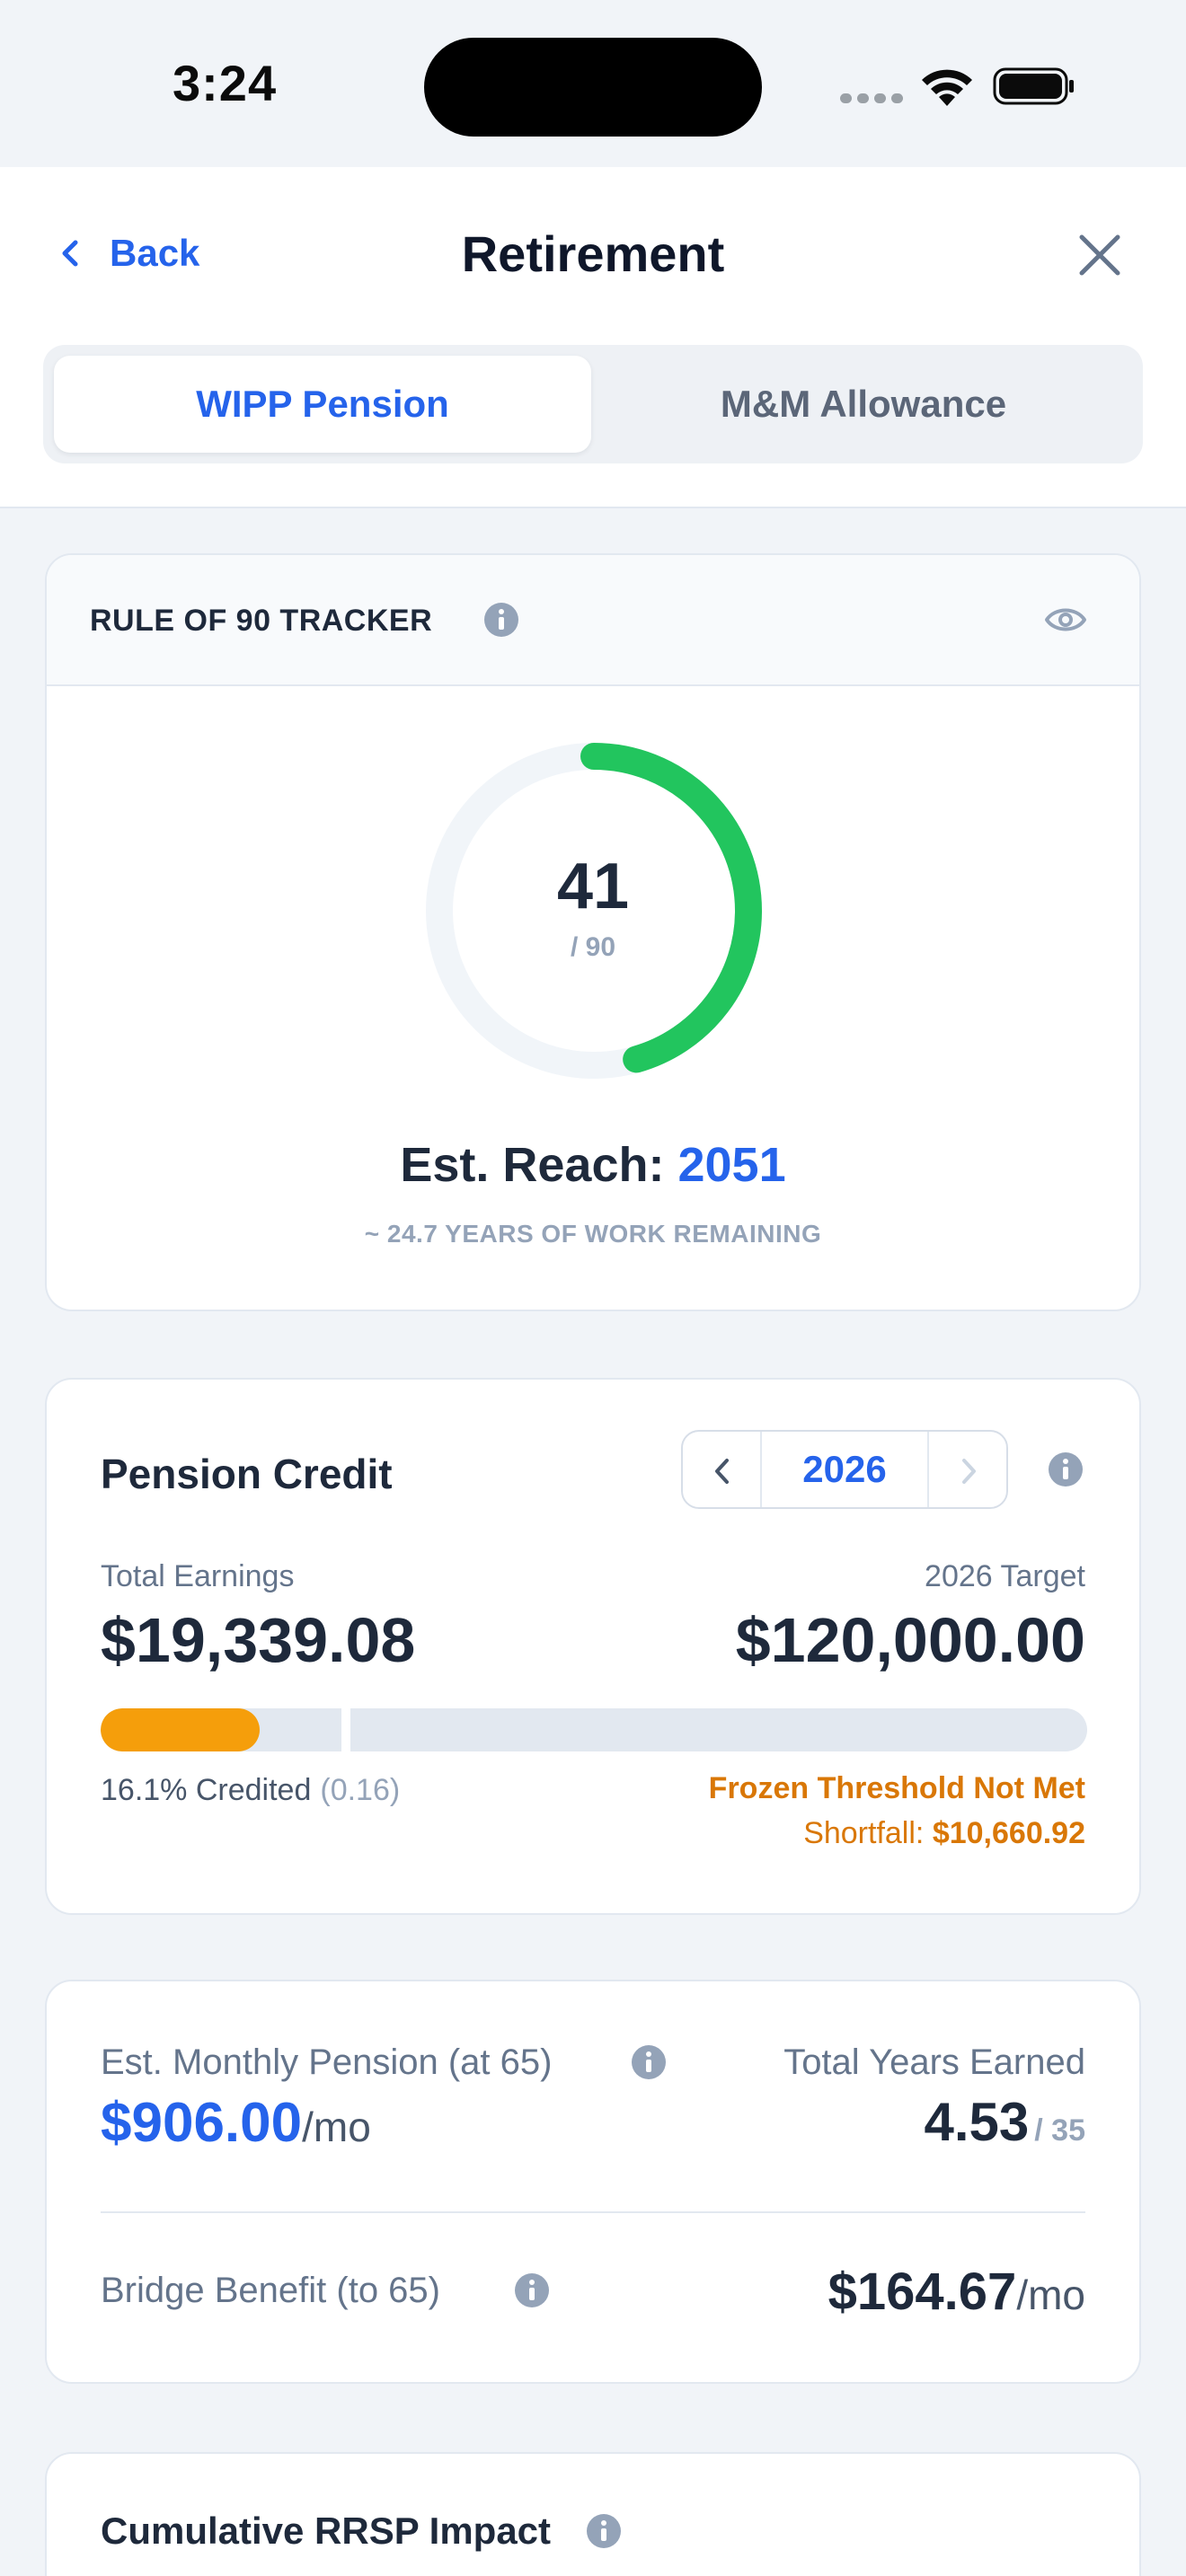 The width and height of the screenshot is (1186, 2576). I want to click on next-year-button, so click(966, 1469).